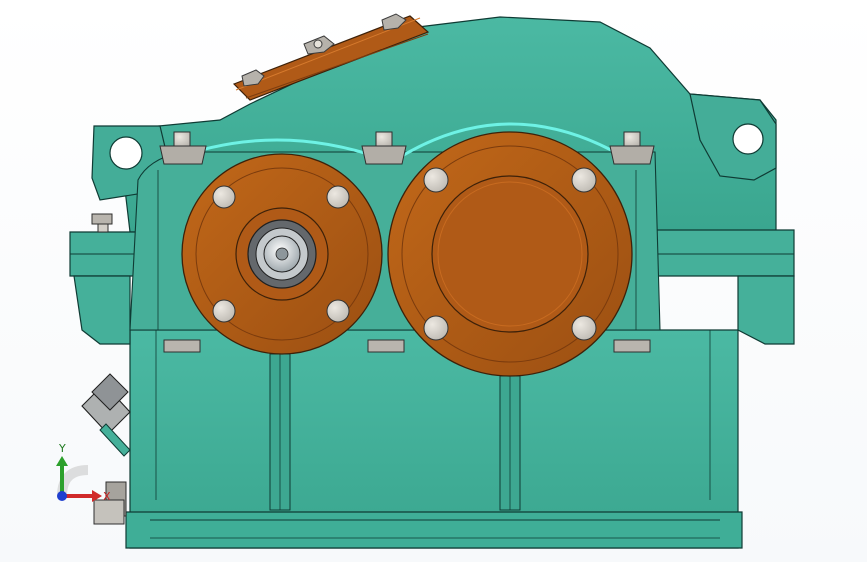  I want to click on input-bearing-cover, so click(282, 254).